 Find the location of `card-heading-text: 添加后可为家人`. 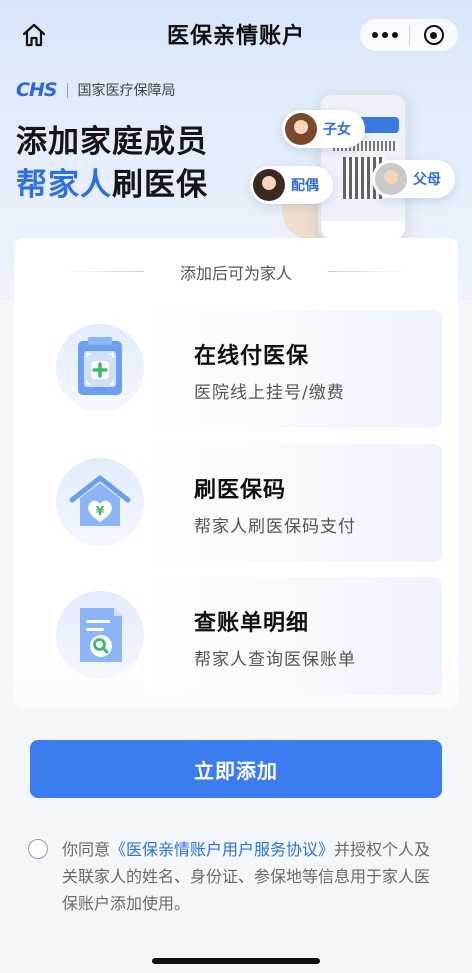

card-heading-text: 添加后可为家人 is located at coordinates (235, 273).